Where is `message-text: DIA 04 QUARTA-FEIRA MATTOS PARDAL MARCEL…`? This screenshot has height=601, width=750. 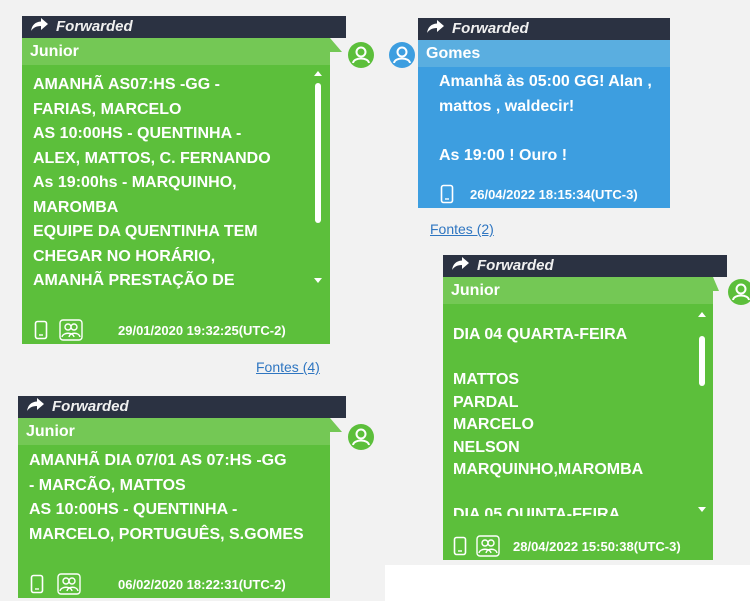
message-text: DIA 04 QUARTA-FEIRA MATTOS PARDAL MARCEL… is located at coordinates (548, 421).